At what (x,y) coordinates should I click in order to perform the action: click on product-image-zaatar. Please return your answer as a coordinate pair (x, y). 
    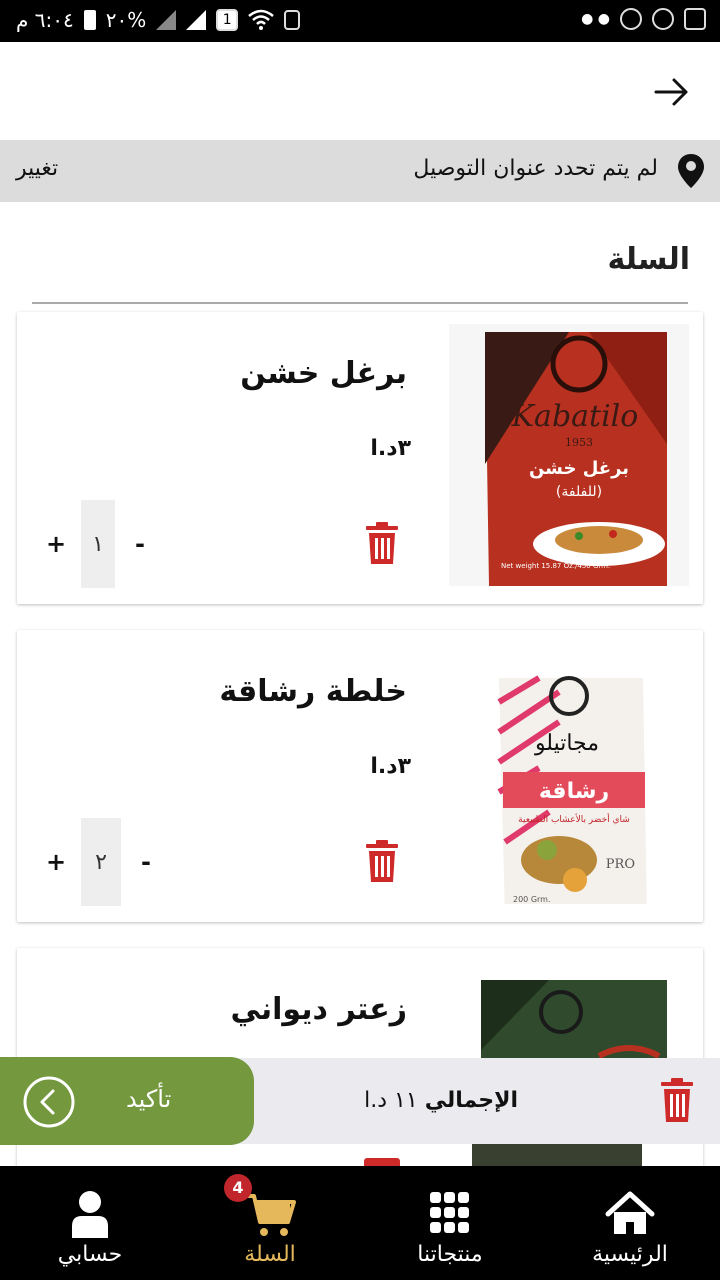
    Looking at the image, I should click on (569, 1015).